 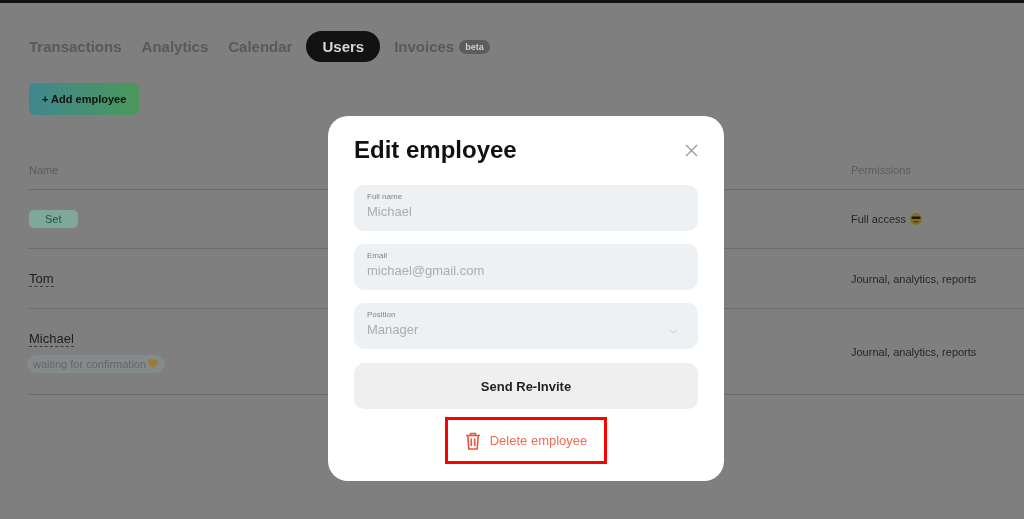 I want to click on input-field: Email michael@gmail.com, so click(x=526, y=267).